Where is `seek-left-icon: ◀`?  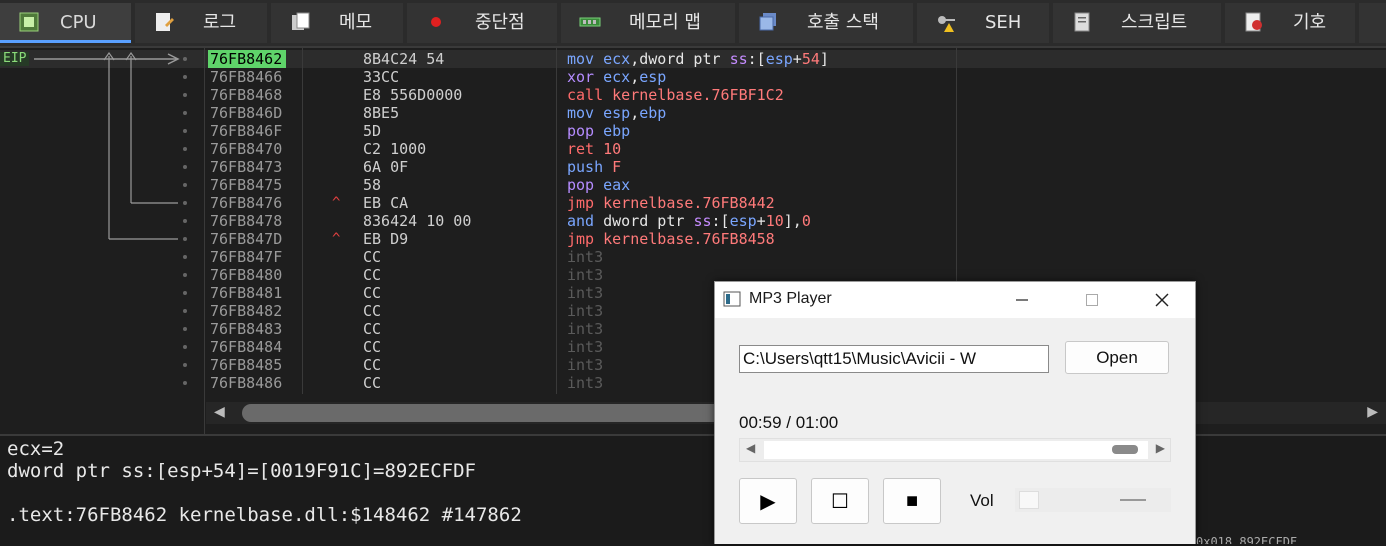 seek-left-icon: ◀ is located at coordinates (750, 448).